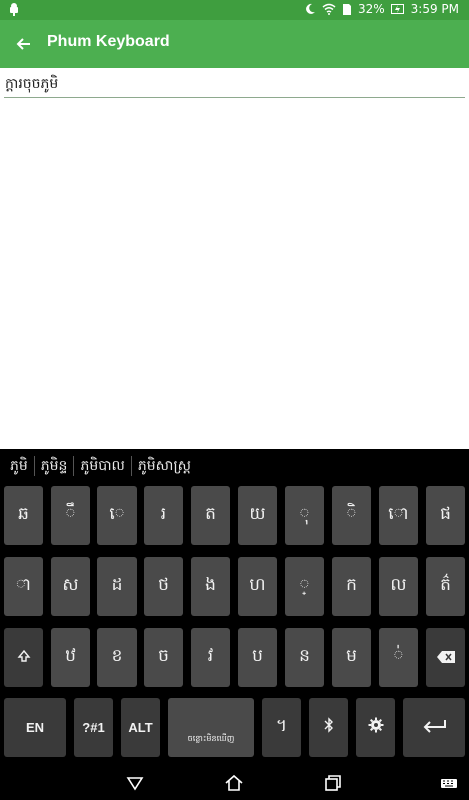 Image resolution: width=469 pixels, height=800 pixels. Describe the element at coordinates (163, 586) in the screenshot. I see `key: ថ` at that location.